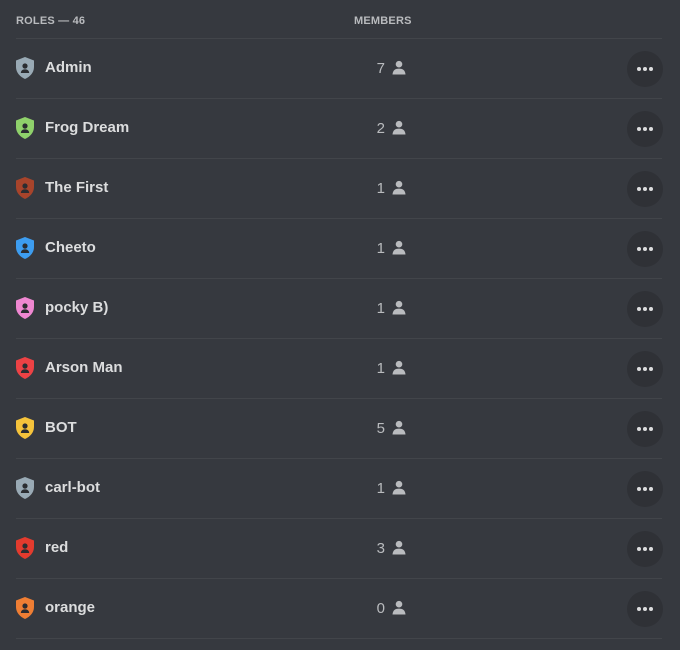  What do you see at coordinates (340, 249) in the screenshot?
I see `role-row: Cheeto 1` at bounding box center [340, 249].